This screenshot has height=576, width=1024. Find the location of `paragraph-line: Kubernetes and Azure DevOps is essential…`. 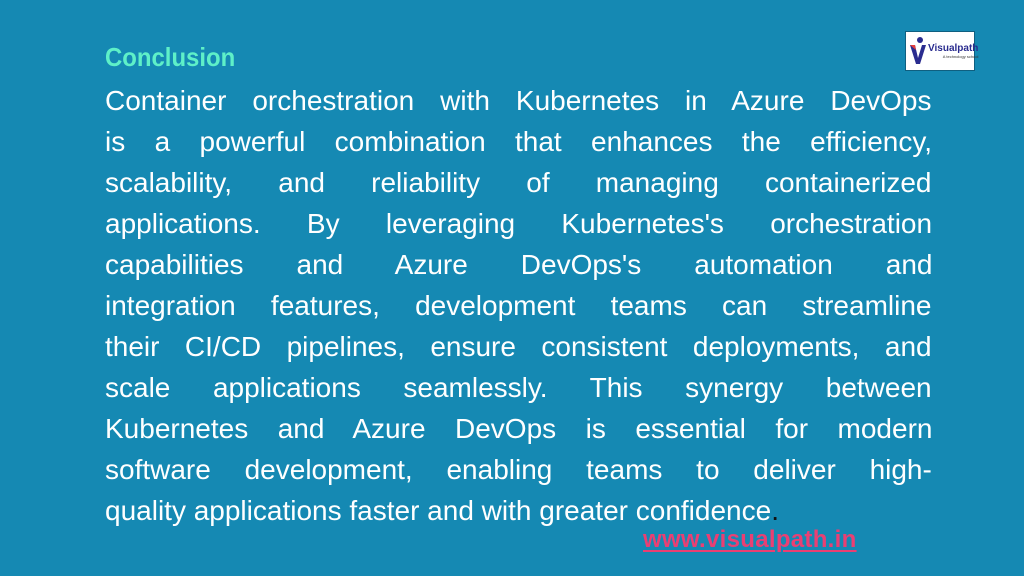

paragraph-line: Kubernetes and Azure DevOps is essential… is located at coordinates (519, 428).